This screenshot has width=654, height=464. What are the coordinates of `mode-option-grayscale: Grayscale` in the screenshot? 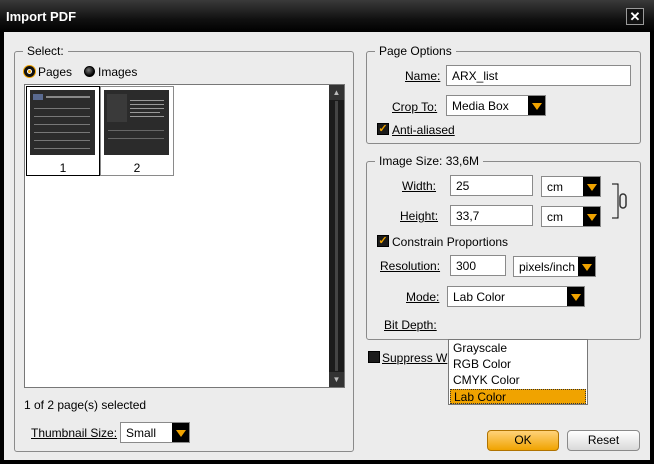 It's located at (518, 348).